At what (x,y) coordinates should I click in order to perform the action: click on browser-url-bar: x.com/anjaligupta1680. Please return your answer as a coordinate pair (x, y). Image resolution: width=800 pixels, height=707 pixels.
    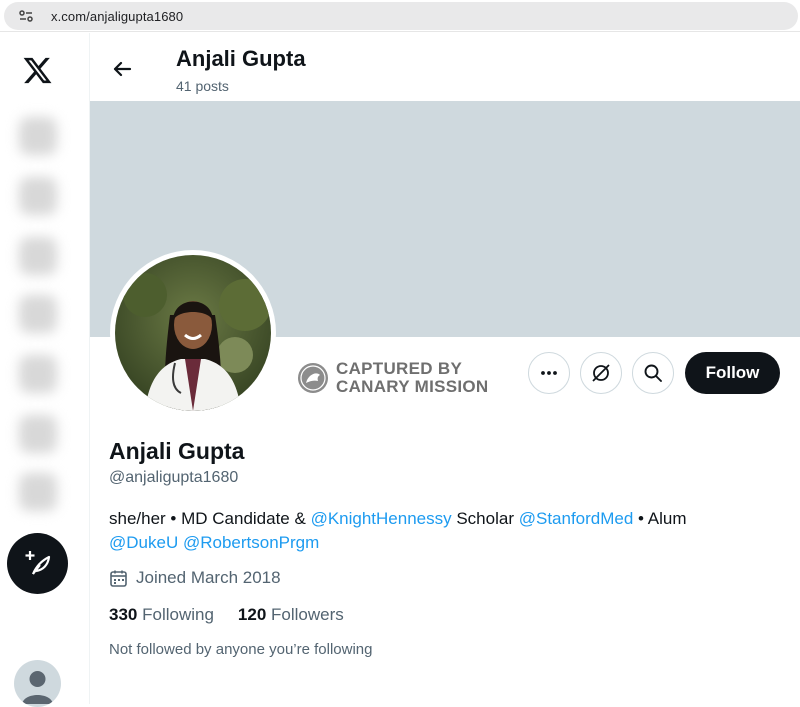
    Looking at the image, I should click on (400, 16).